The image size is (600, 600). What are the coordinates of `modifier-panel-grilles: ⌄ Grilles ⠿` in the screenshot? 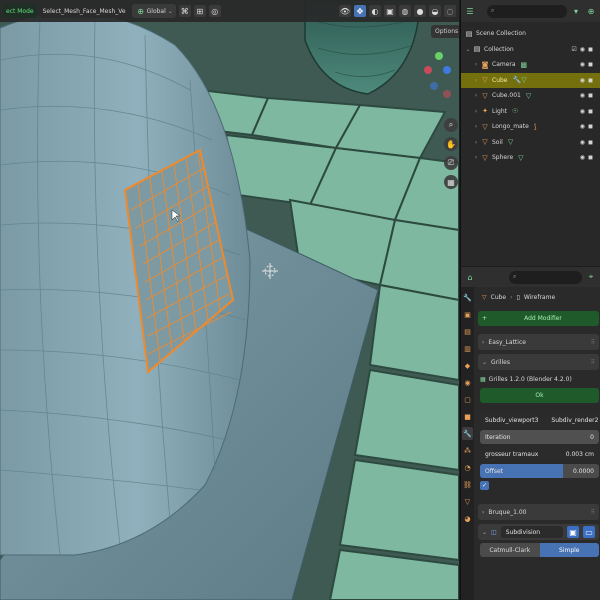 It's located at (538, 362).